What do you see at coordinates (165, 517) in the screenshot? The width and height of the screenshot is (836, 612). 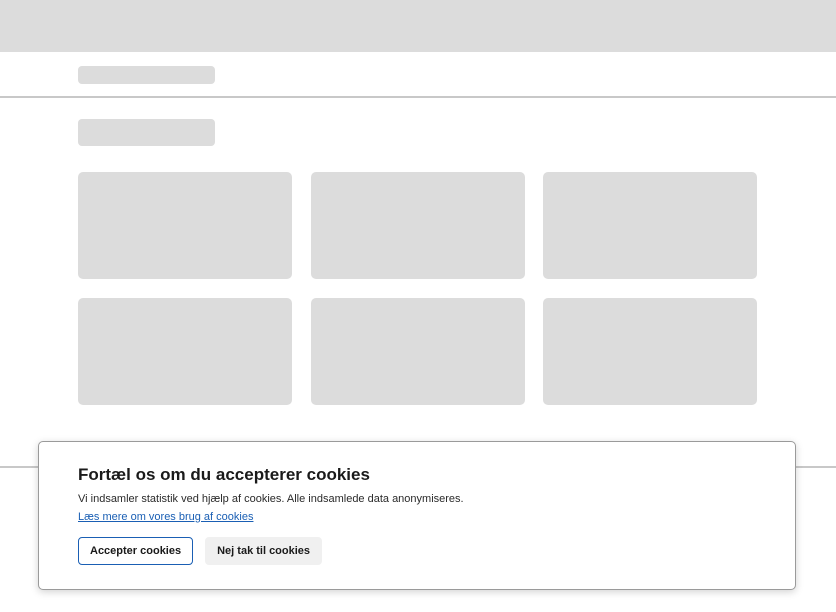 I see `cookie-policy-link: Læs mere om vores brug af cookies` at bounding box center [165, 517].